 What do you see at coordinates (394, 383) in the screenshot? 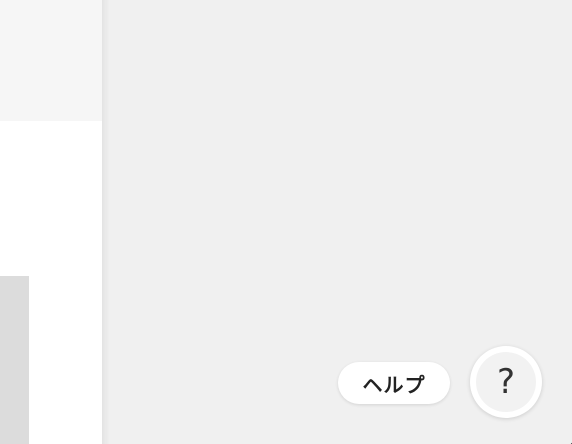
I see `help-label: ヘルプ` at bounding box center [394, 383].